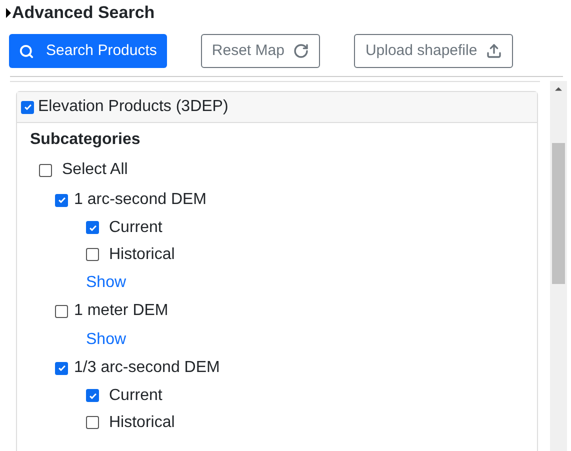 The width and height of the screenshot is (571, 451). What do you see at coordinates (558, 266) in the screenshot?
I see `scrollbar` at bounding box center [558, 266].